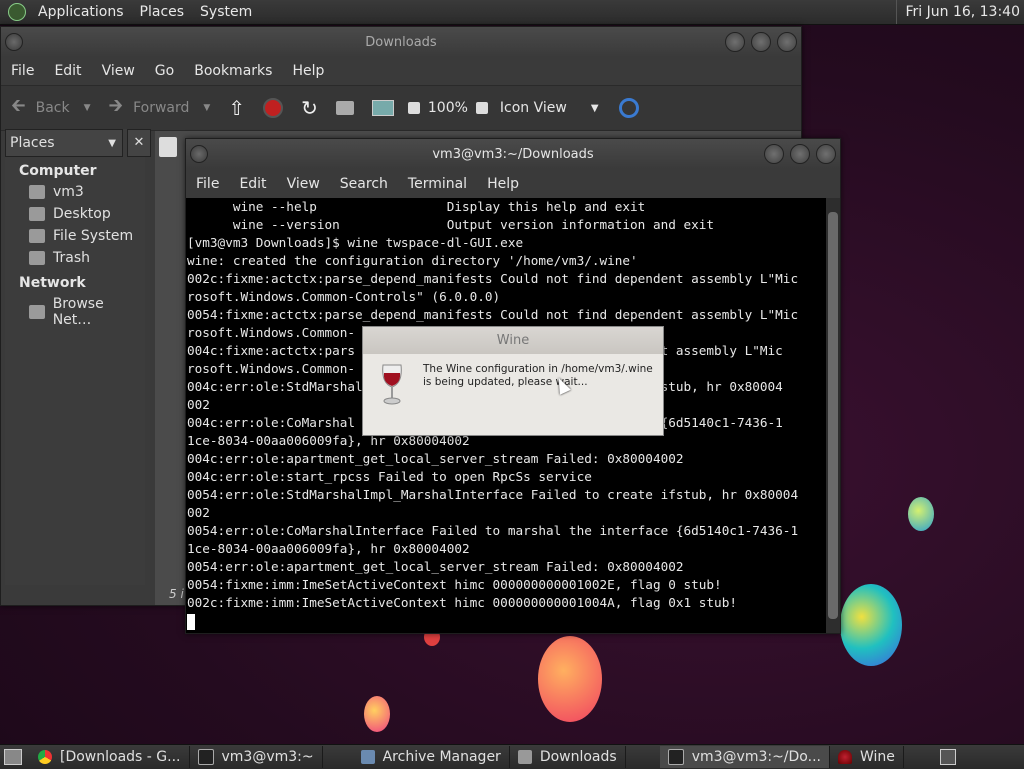  Describe the element at coordinates (233, 71) in the screenshot. I see `menu-bookmarks: Bookmarks` at that location.